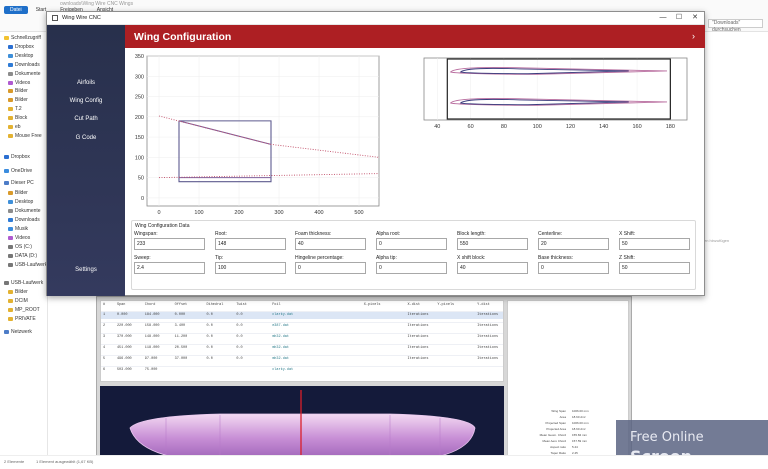 The width and height of the screenshot is (768, 469). What do you see at coordinates (189, 348) in the screenshot?
I see `table-cell: 20.500` at bounding box center [189, 348].